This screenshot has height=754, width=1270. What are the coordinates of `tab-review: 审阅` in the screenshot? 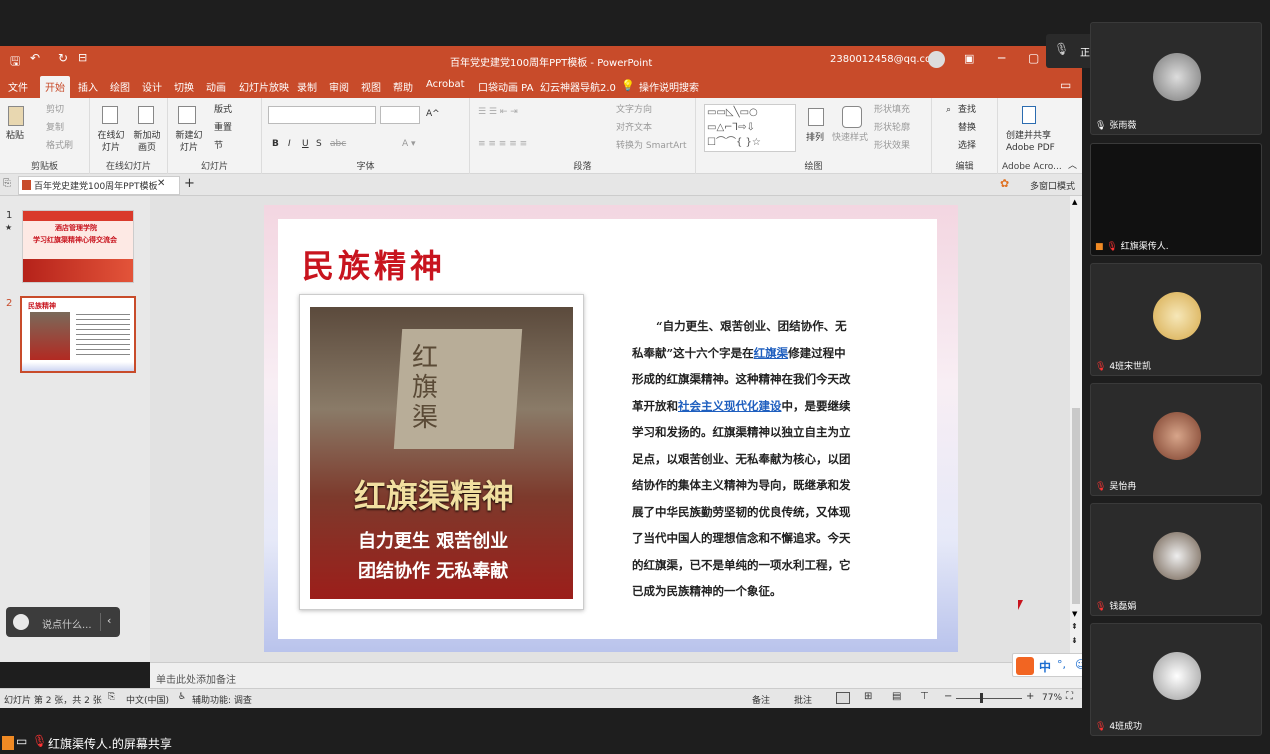 It's located at (339, 86).